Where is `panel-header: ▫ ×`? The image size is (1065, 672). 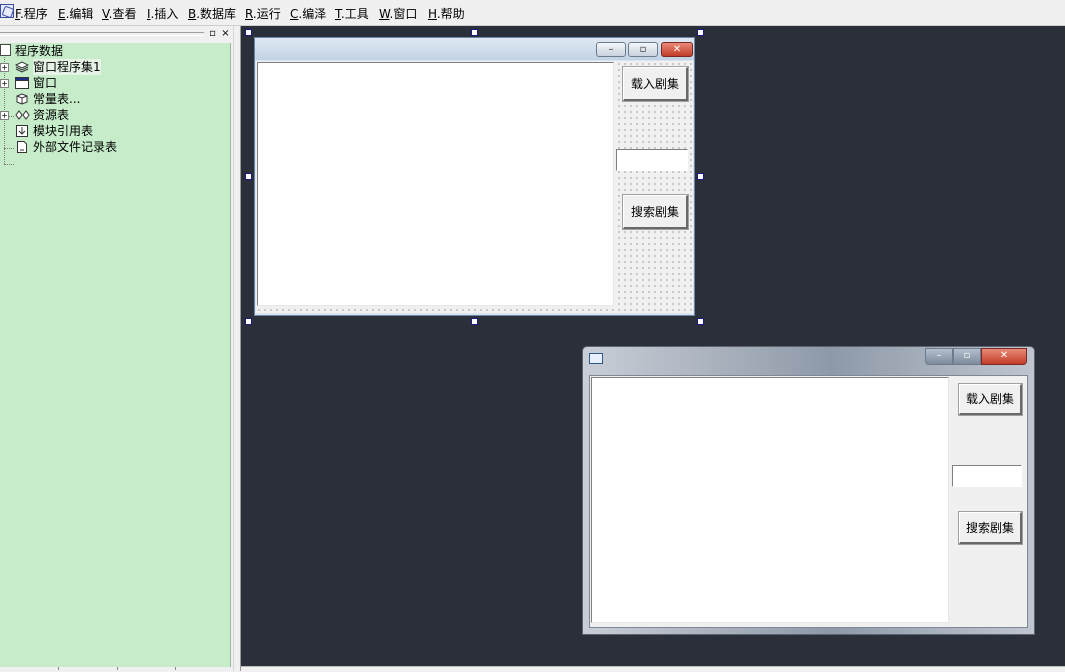 panel-header: ▫ × is located at coordinates (116, 34).